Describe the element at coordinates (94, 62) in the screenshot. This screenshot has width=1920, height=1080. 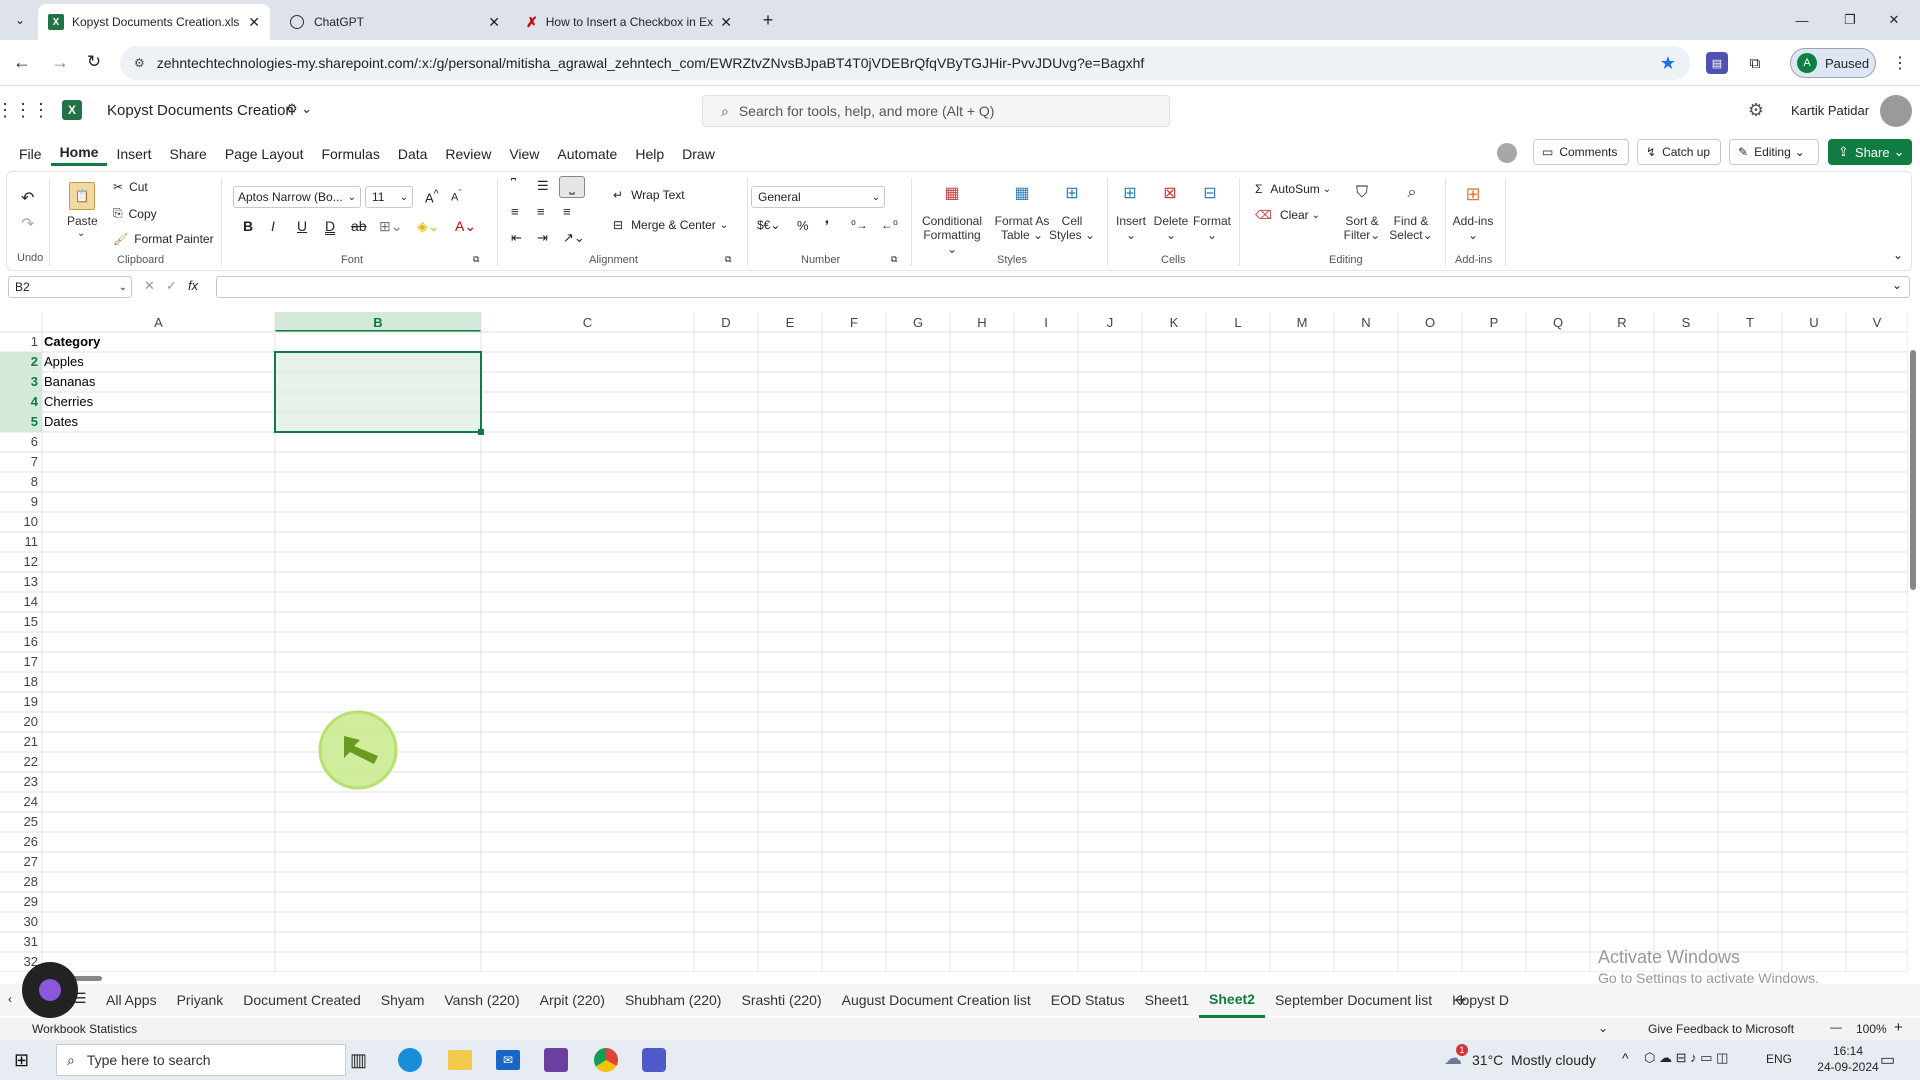
I see `reload-icon: ↻` at that location.